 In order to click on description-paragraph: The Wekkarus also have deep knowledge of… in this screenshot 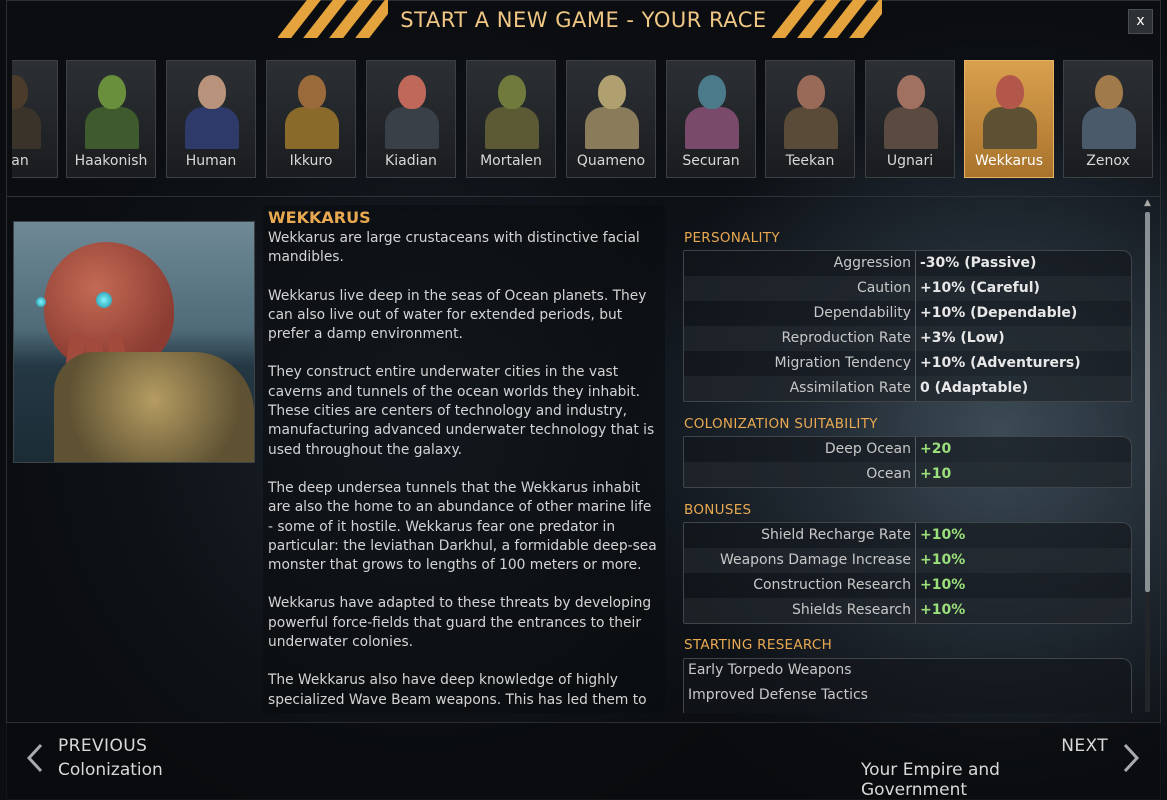, I will do `click(457, 690)`.